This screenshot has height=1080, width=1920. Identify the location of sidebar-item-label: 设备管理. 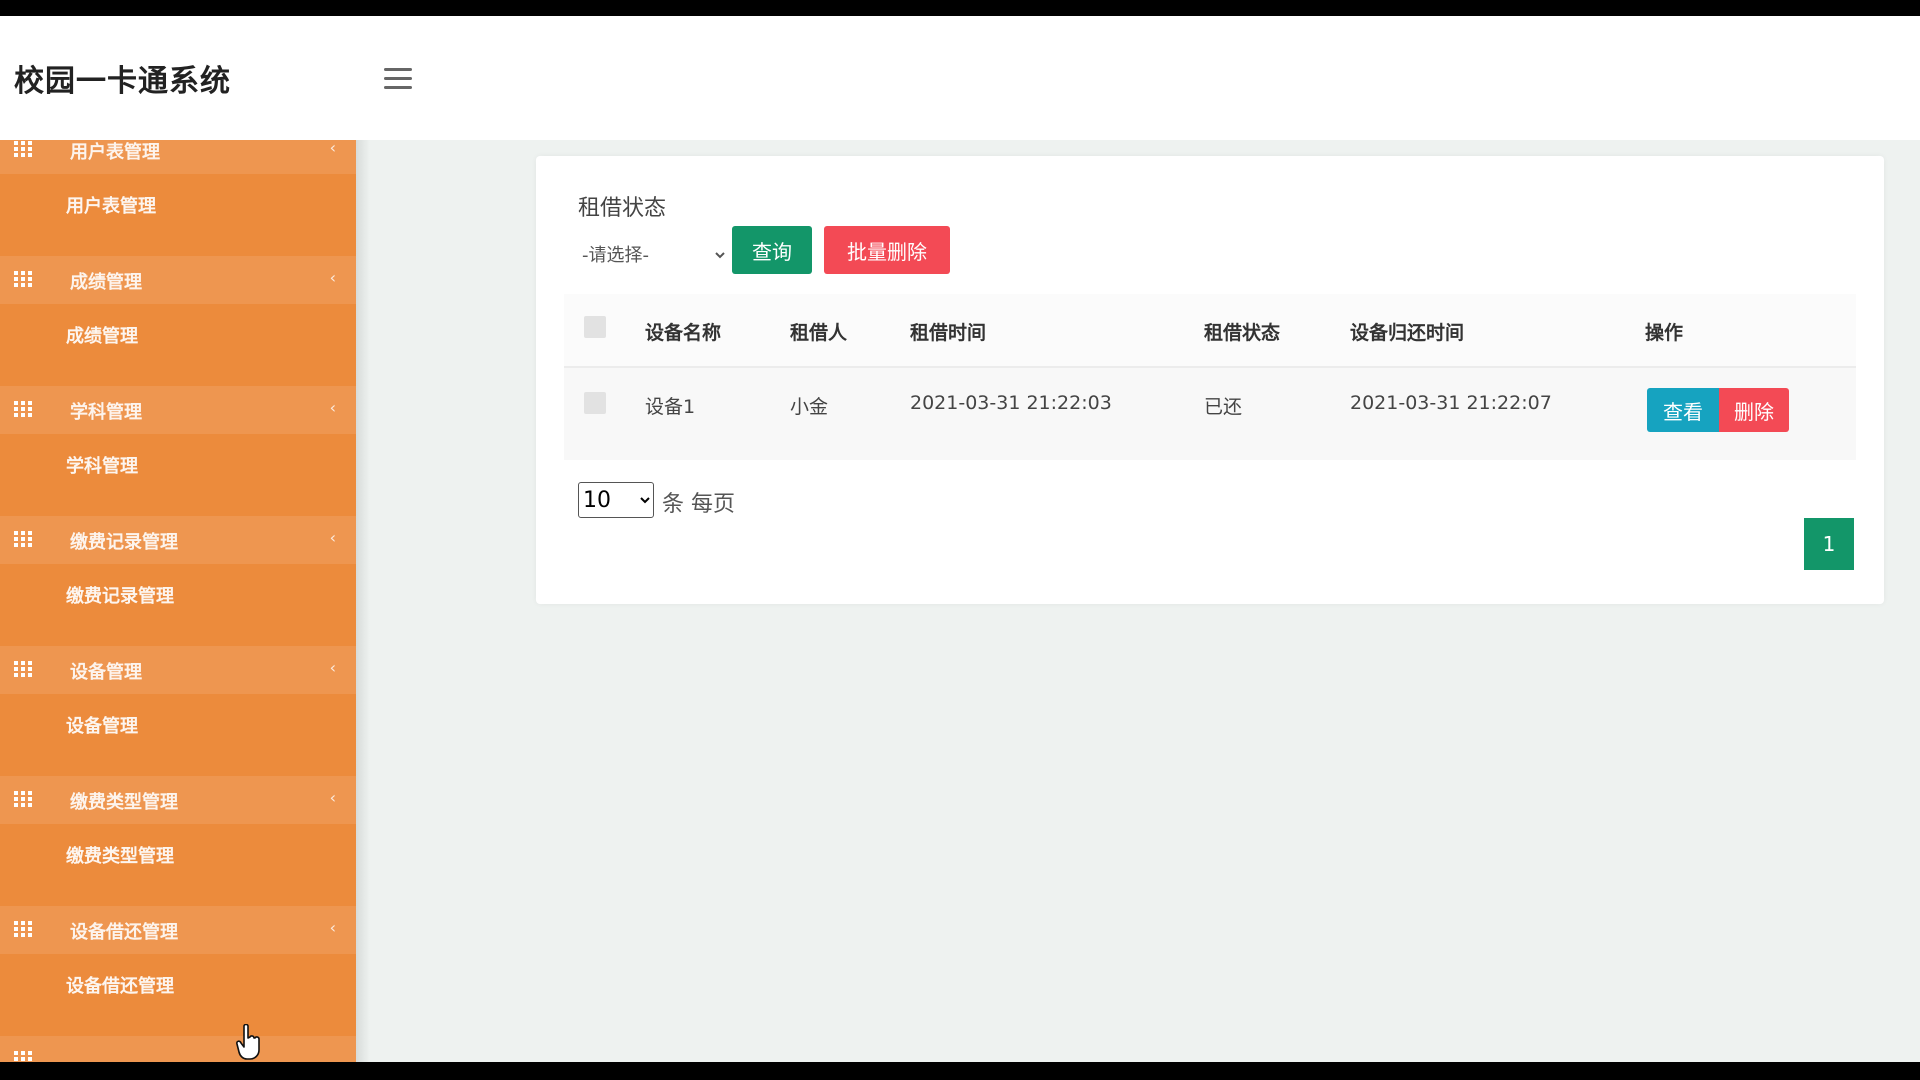
(102, 726).